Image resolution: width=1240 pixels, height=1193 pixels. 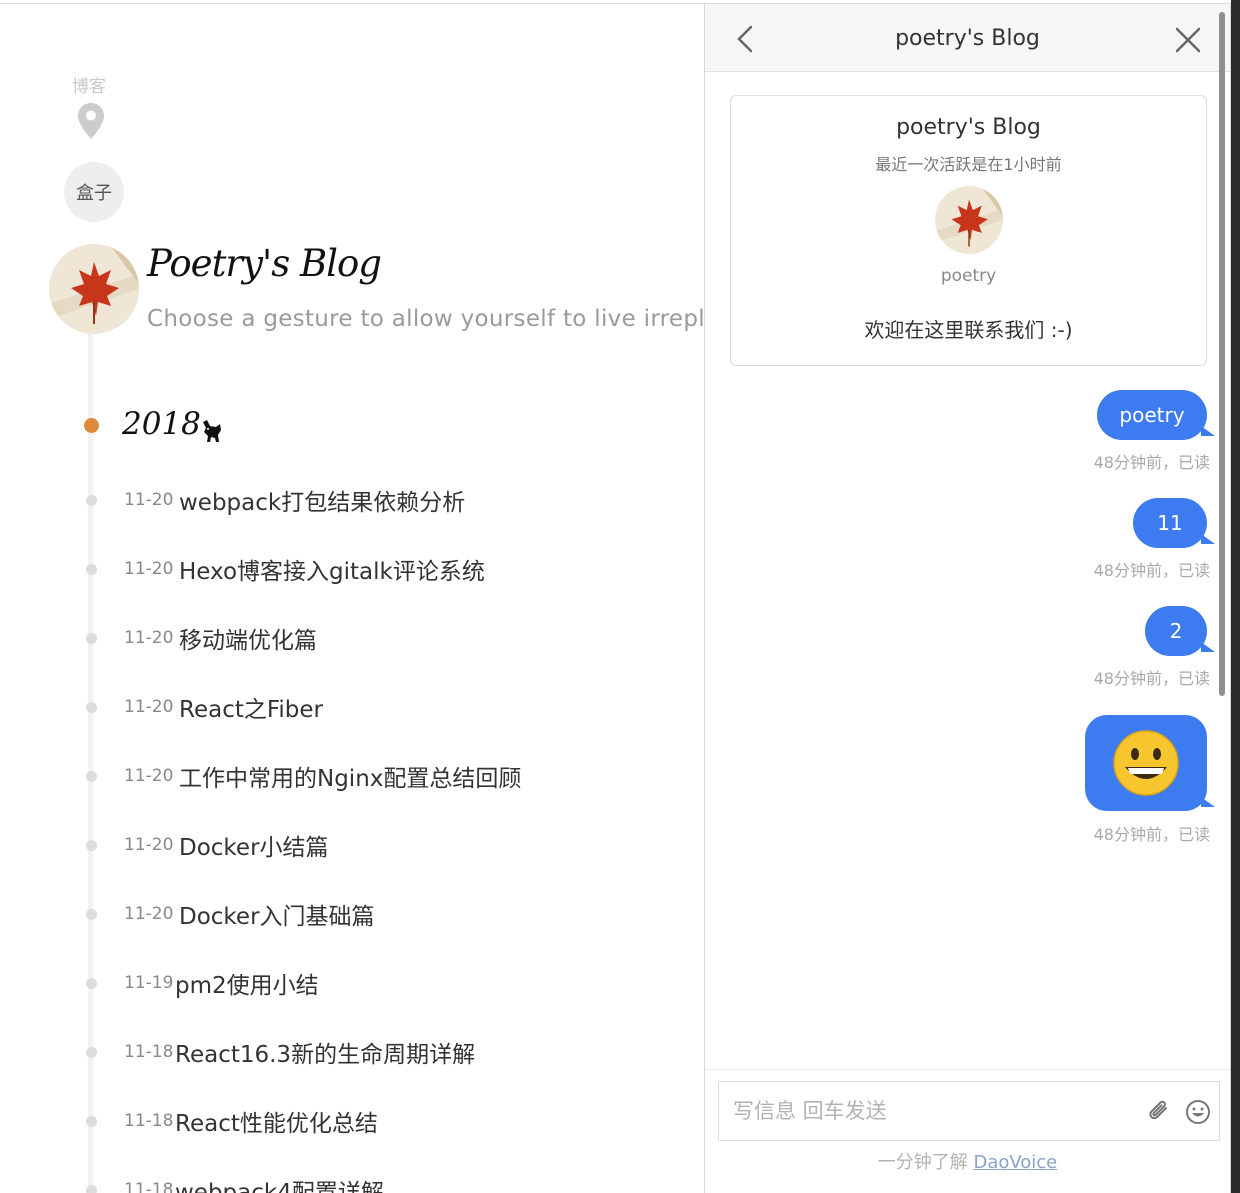 I want to click on post-title-link: 移动端优化篇, so click(x=248, y=638).